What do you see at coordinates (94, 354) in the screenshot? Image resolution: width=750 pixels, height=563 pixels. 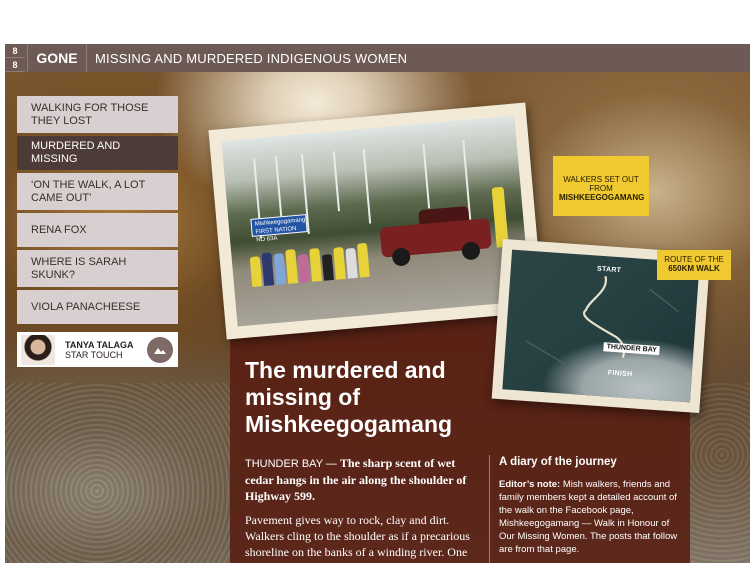 I see `publication-name: STAR TOUCH` at bounding box center [94, 354].